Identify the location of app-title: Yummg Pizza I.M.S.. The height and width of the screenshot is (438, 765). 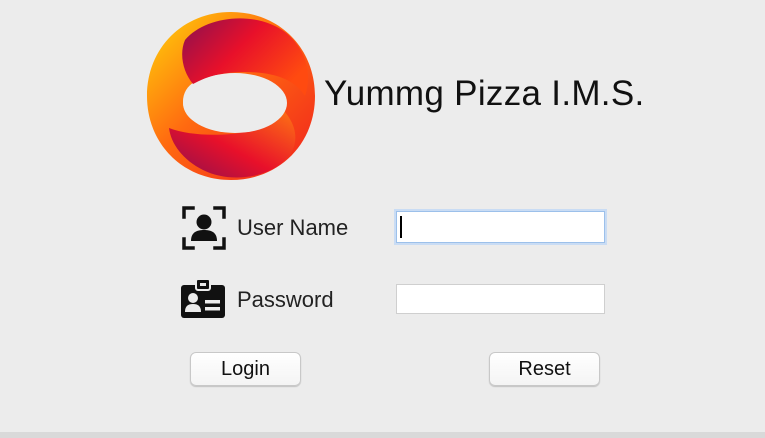
(484, 93).